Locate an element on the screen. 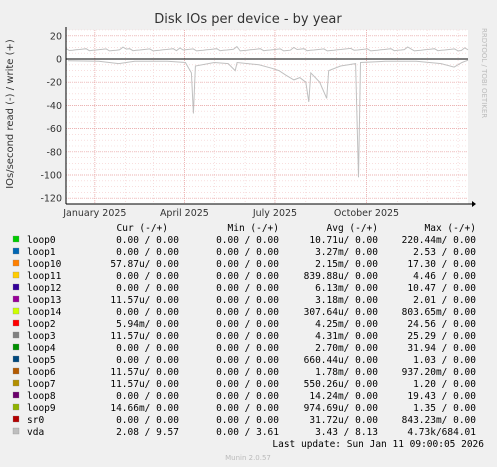  legend-value-loop11-max: 4.46 / 0.00 is located at coordinates (444, 276).